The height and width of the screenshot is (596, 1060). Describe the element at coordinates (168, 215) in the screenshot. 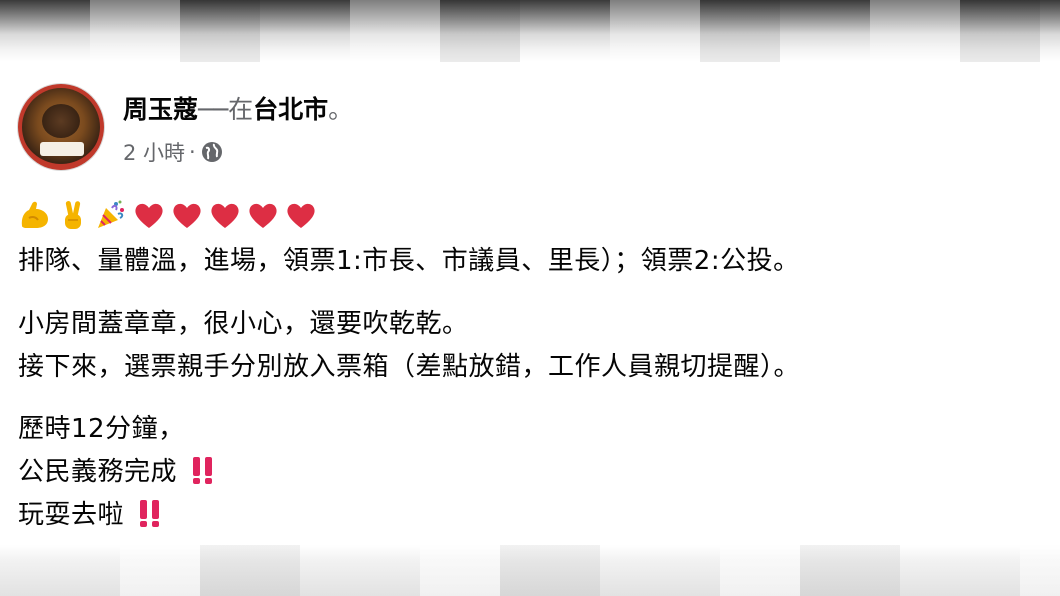

I see `emoji-row` at that location.